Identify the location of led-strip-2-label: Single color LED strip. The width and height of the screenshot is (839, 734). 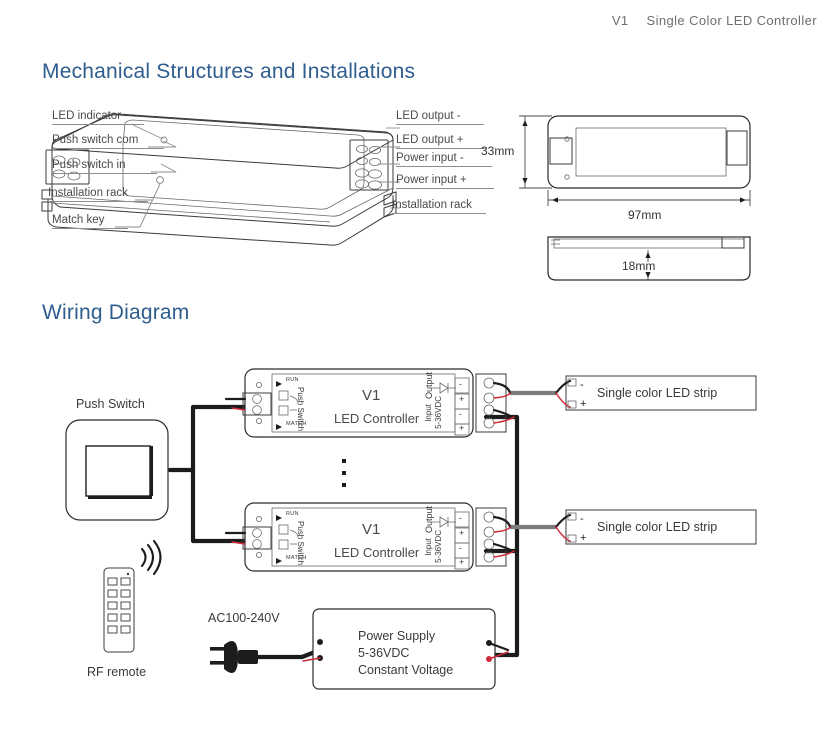
(657, 527).